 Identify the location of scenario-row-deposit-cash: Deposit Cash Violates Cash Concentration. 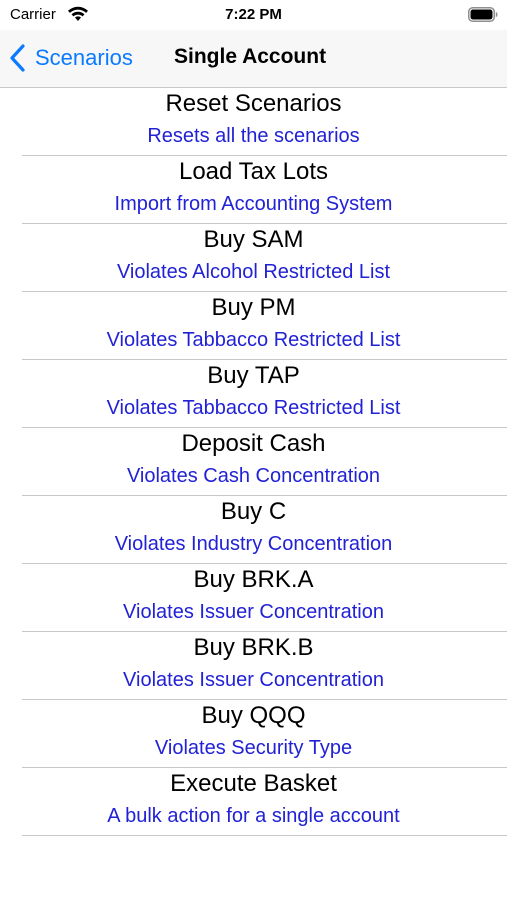
(264, 462).